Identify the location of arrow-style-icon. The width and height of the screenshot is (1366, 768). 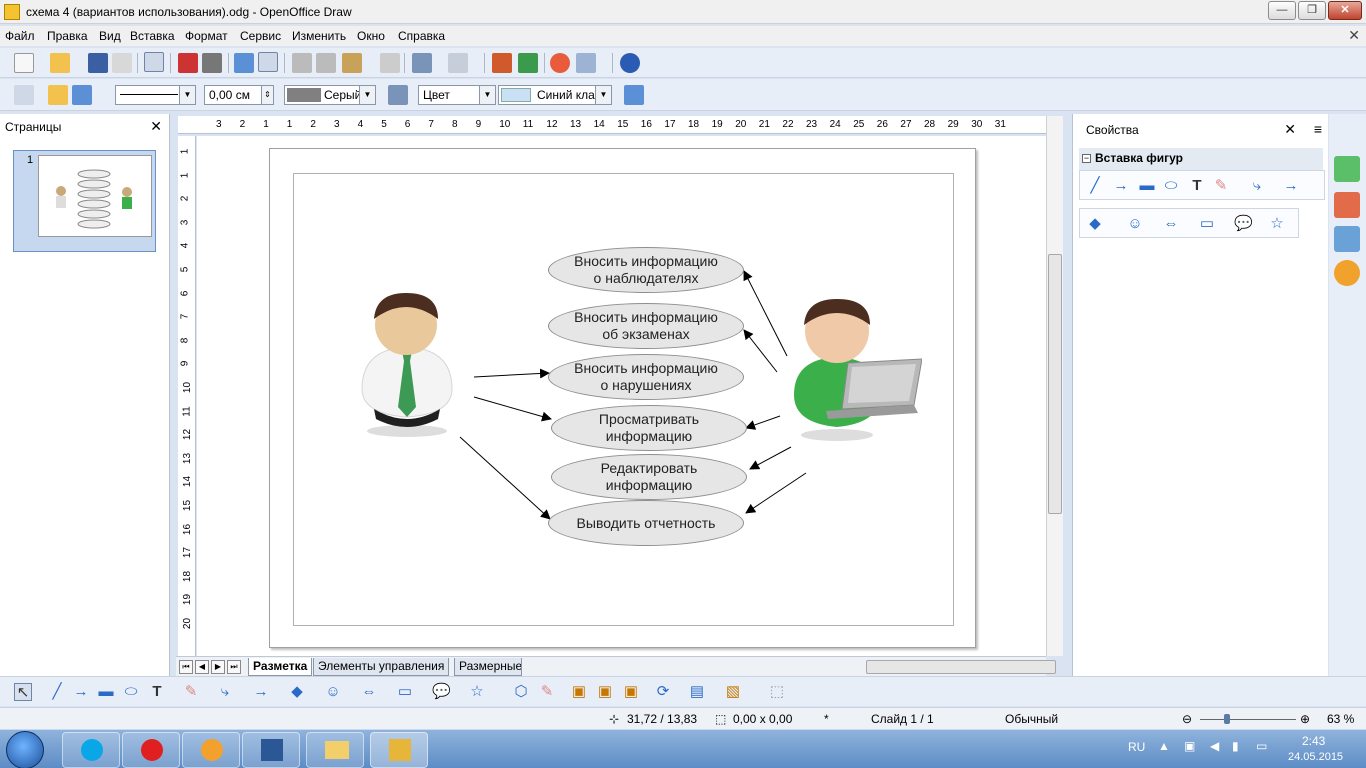
(82, 95).